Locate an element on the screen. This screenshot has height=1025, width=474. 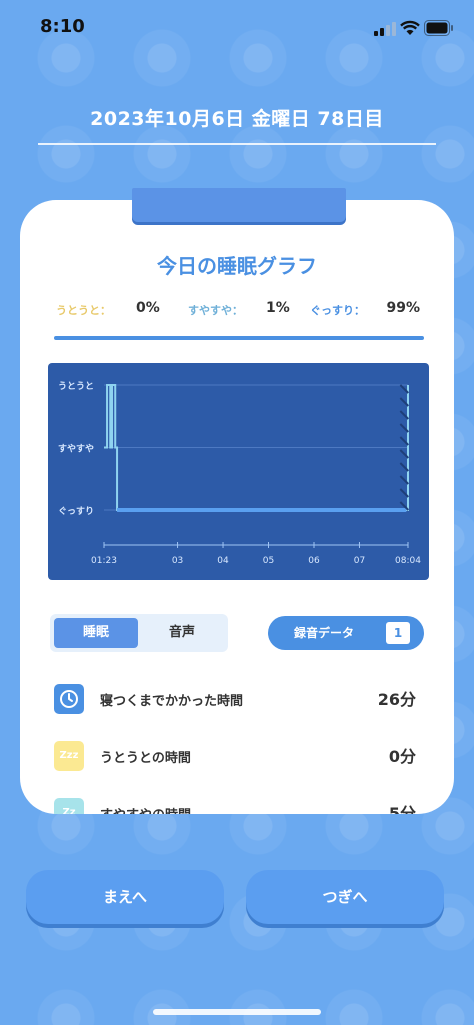
ratio-label-gussuri: ぐっすり： is located at coordinates (337, 310).